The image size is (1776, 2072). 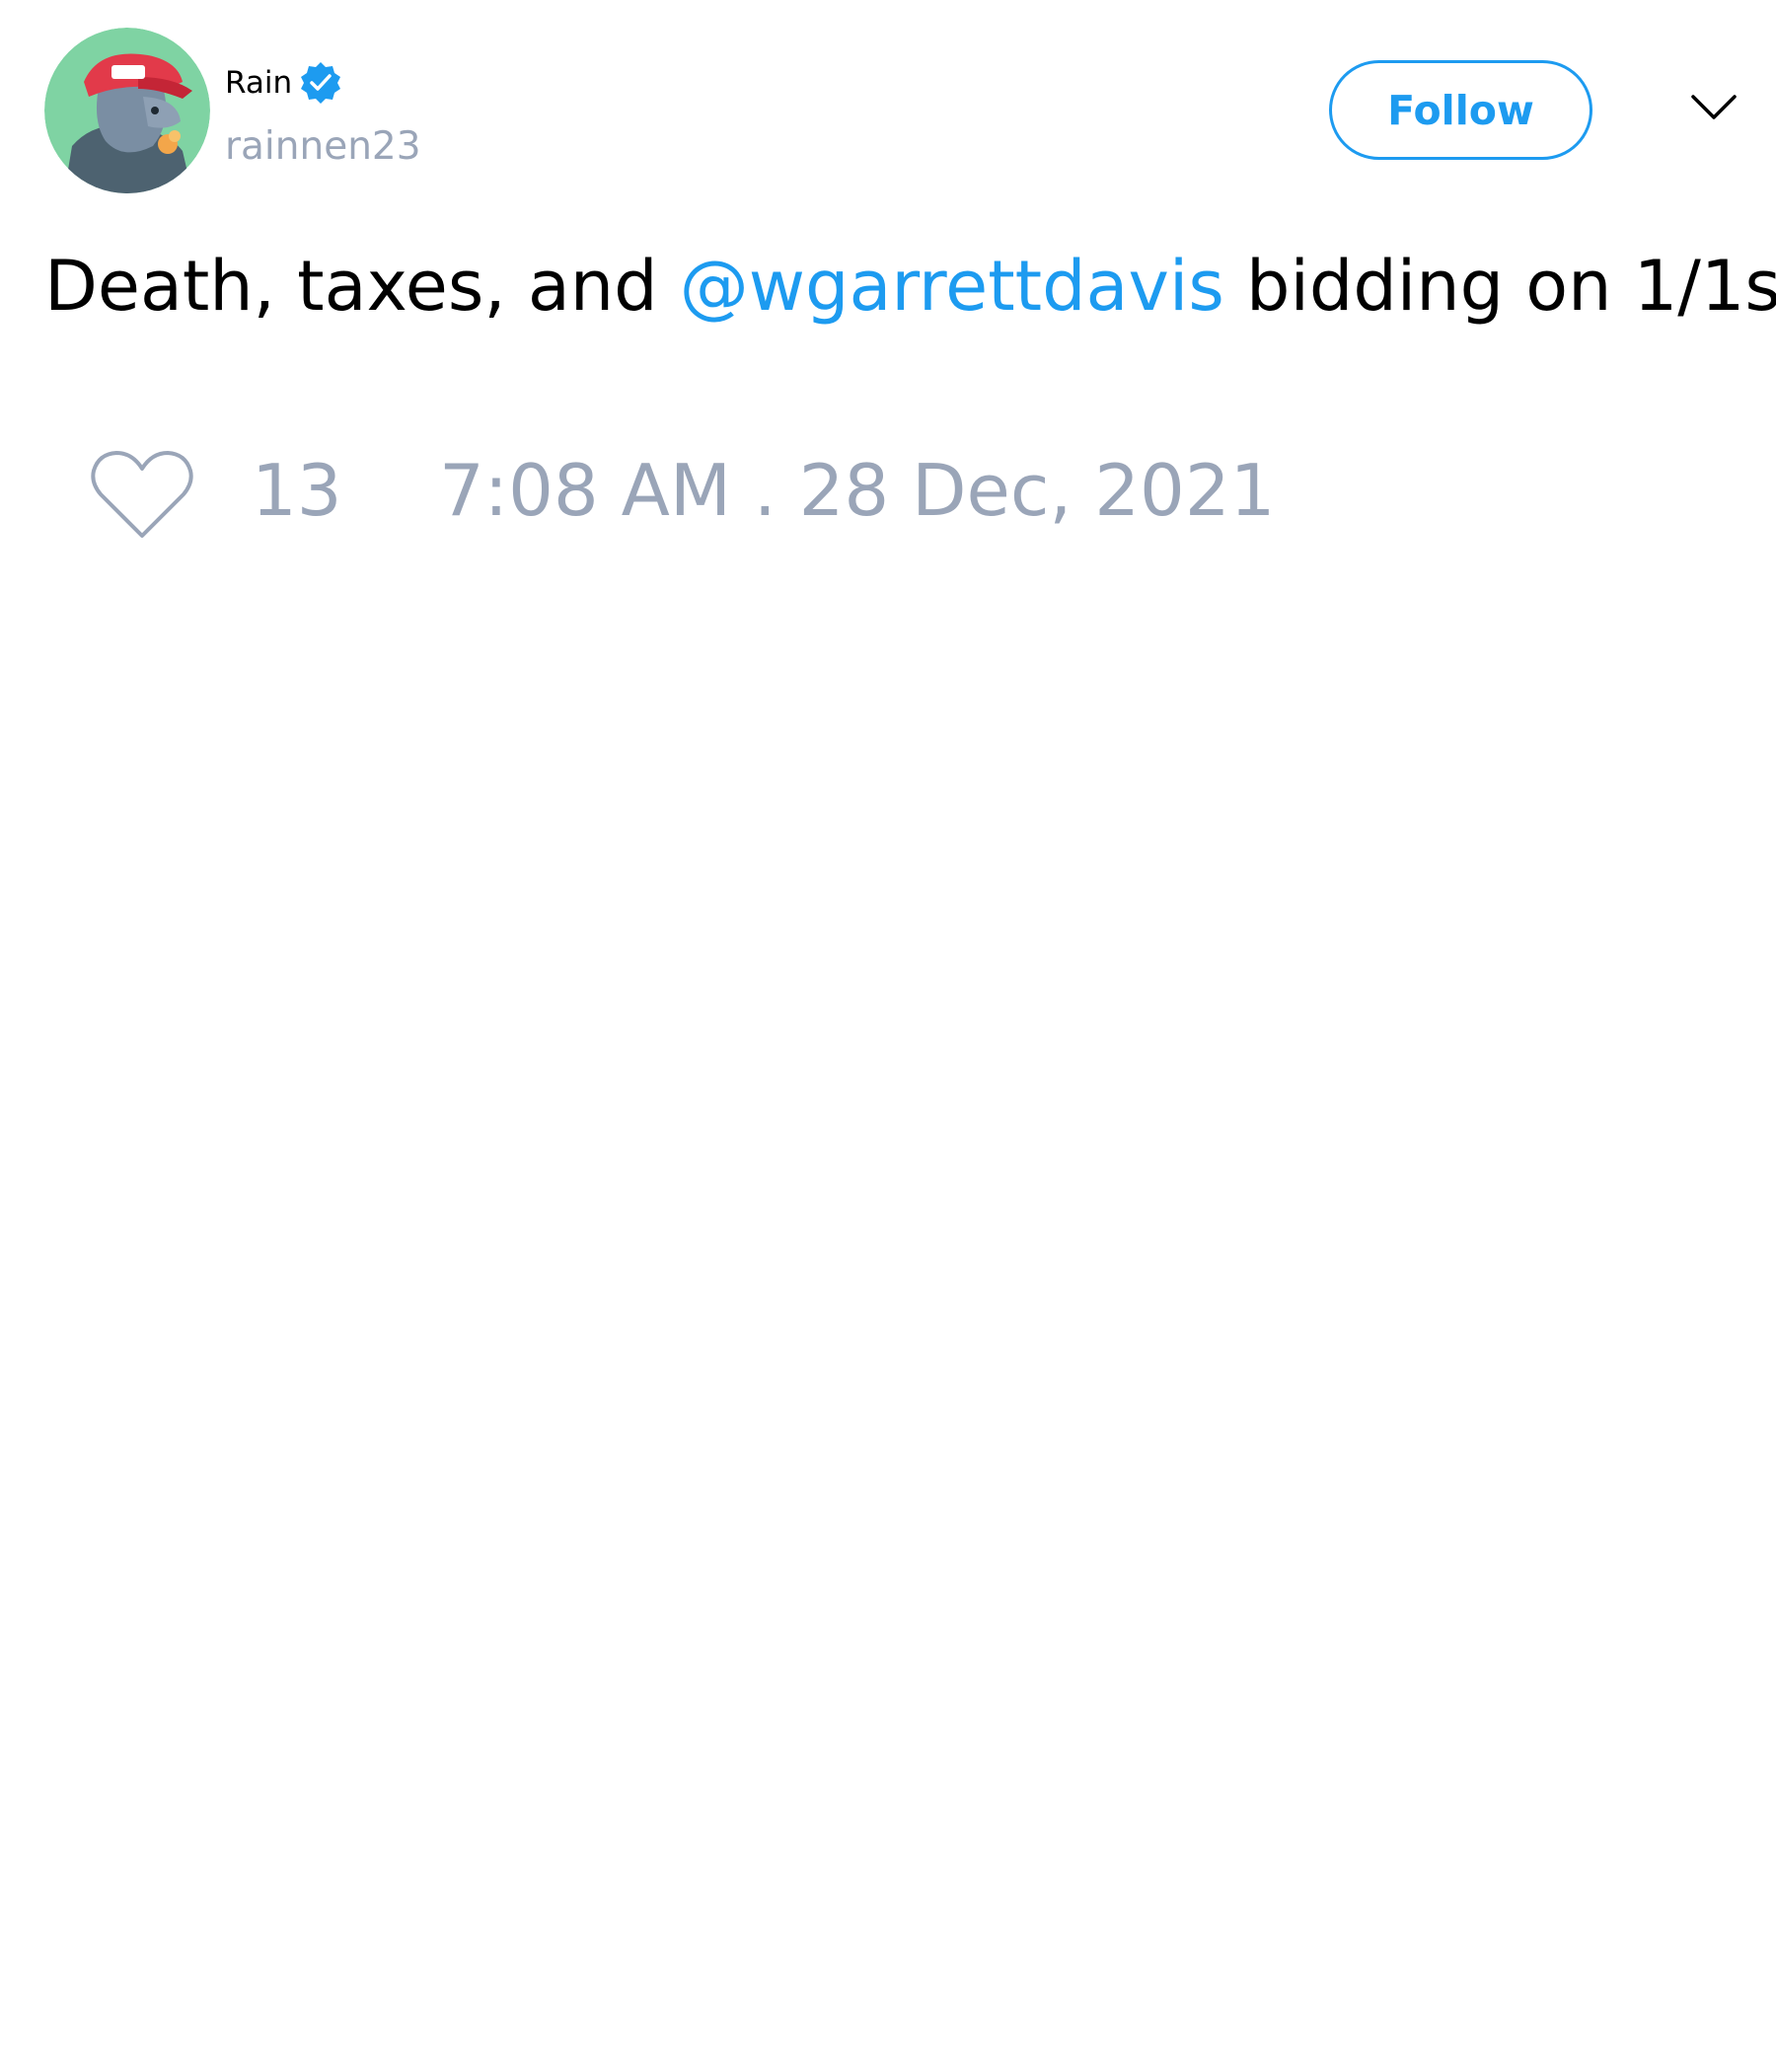 What do you see at coordinates (297, 491) in the screenshot?
I see `like-count: 13` at bounding box center [297, 491].